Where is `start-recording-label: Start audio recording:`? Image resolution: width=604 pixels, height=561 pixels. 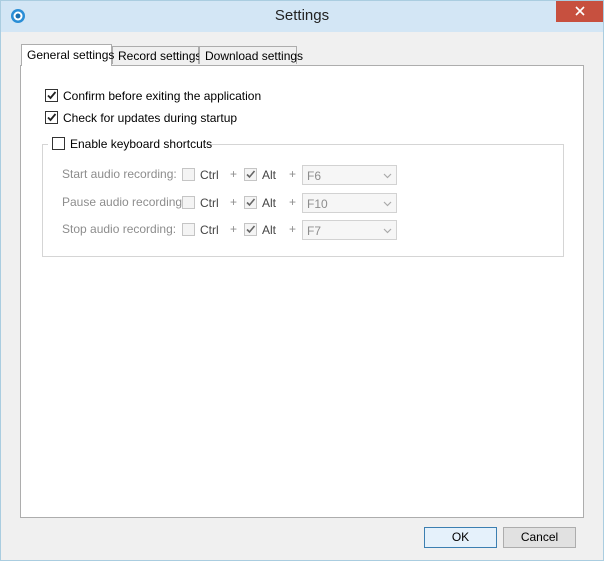 start-recording-label: Start audio recording: is located at coordinates (119, 174).